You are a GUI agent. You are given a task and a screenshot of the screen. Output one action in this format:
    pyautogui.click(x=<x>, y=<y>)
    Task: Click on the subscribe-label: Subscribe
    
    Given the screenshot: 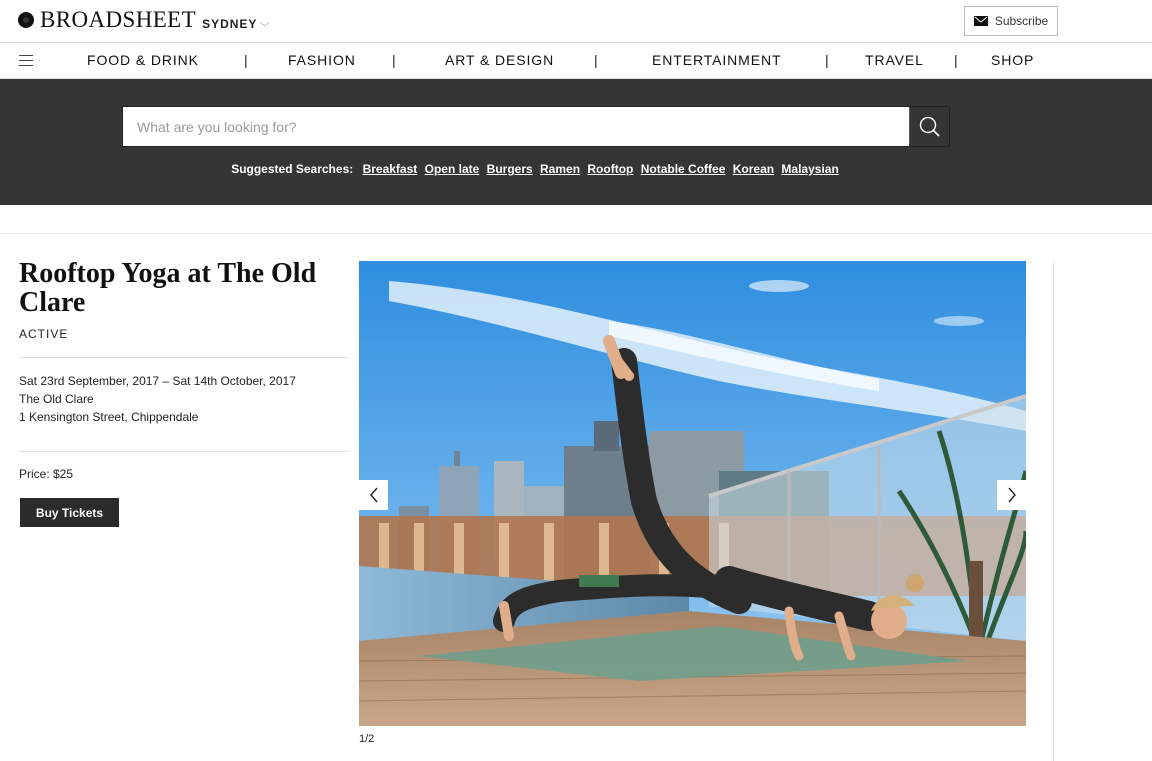 What is the action you would take?
    pyautogui.click(x=1021, y=21)
    